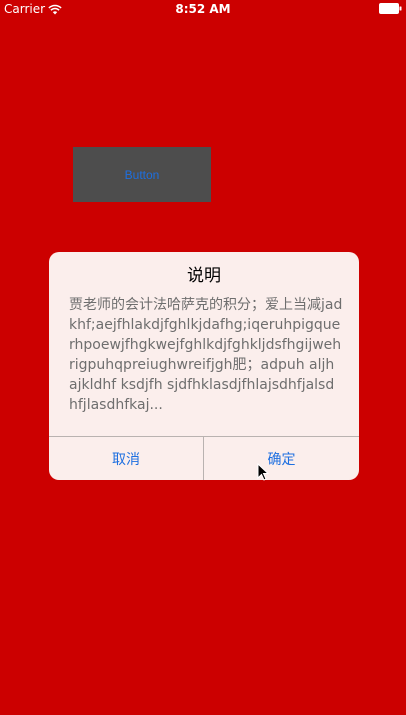 The width and height of the screenshot is (406, 715). I want to click on battery-icon, so click(390, 8).